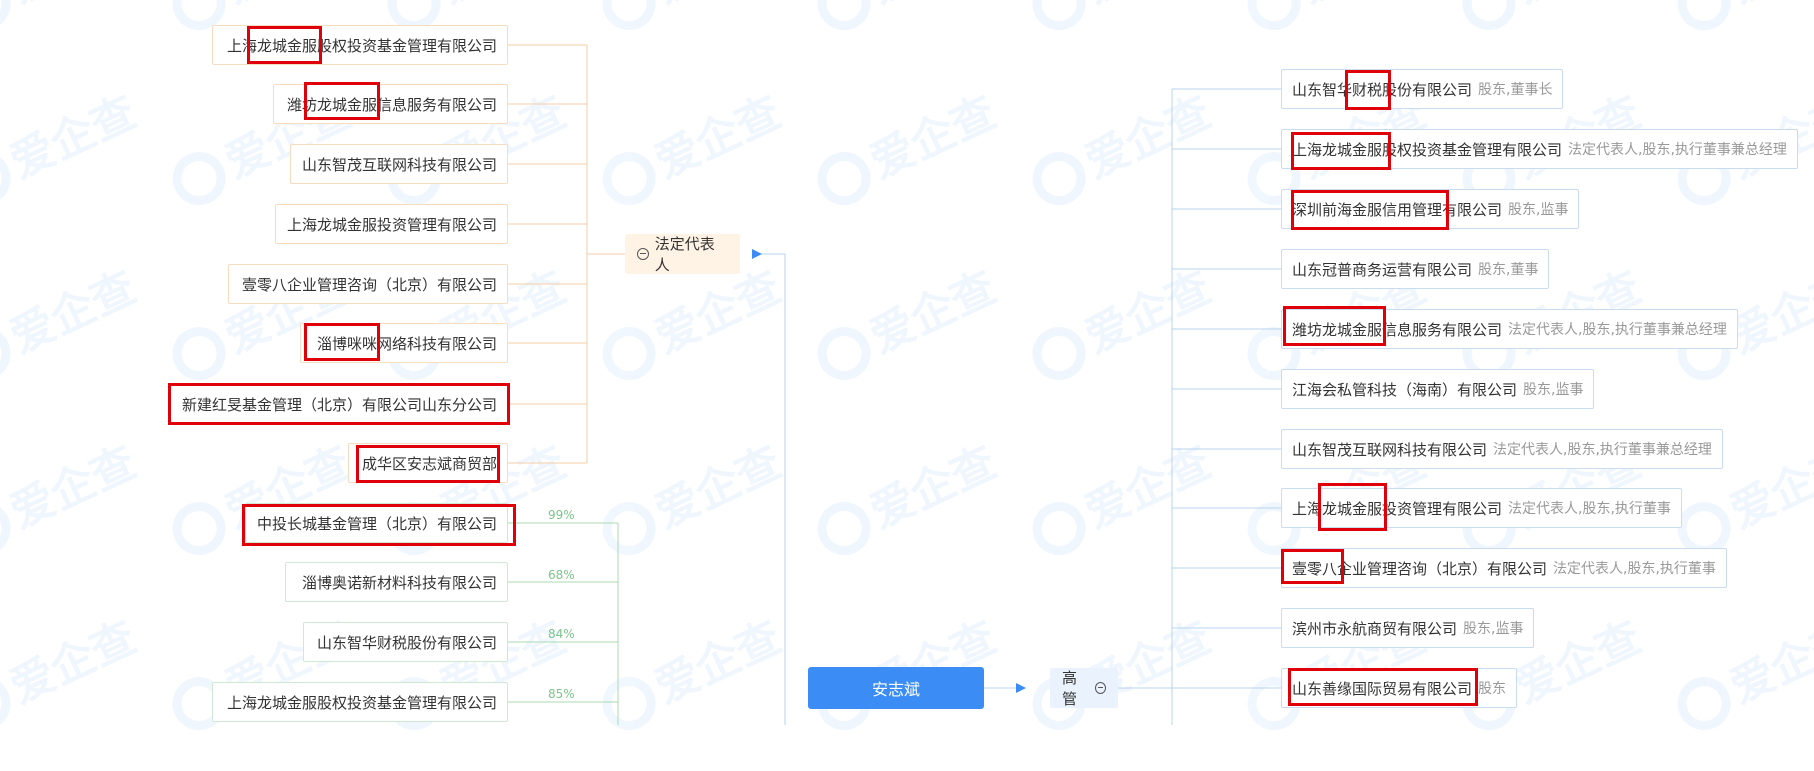  I want to click on exec-company: 山东智茂互联网科技有限公司 法定代表人,股东,执行董事兼总经理, so click(1502, 449).